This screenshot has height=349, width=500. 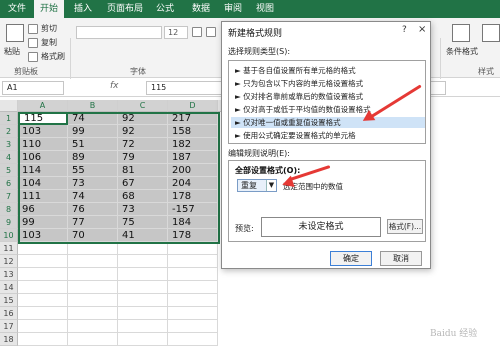 I want to click on ok-button: 确定, so click(x=351, y=258).